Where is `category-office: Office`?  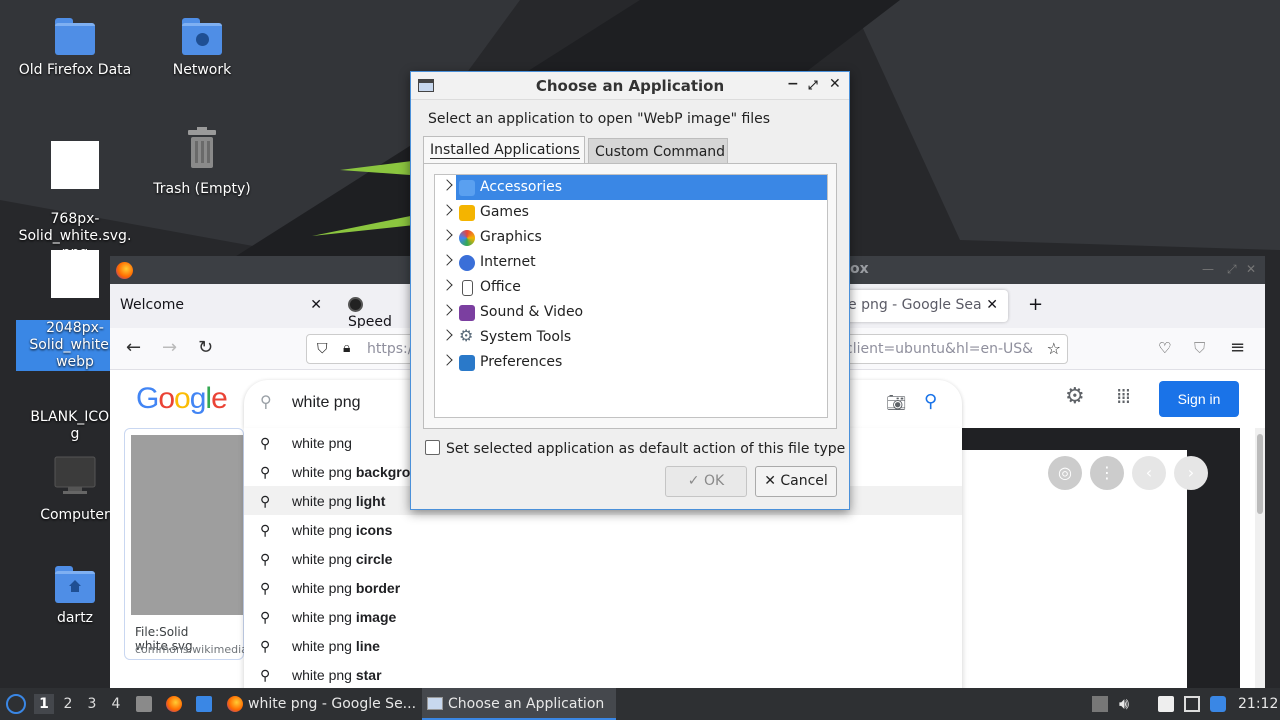 category-office: Office is located at coordinates (631, 287).